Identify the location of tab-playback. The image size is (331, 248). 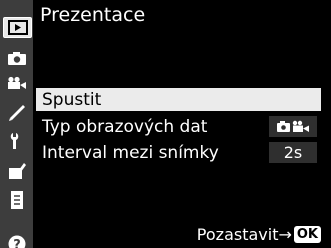
(17, 27).